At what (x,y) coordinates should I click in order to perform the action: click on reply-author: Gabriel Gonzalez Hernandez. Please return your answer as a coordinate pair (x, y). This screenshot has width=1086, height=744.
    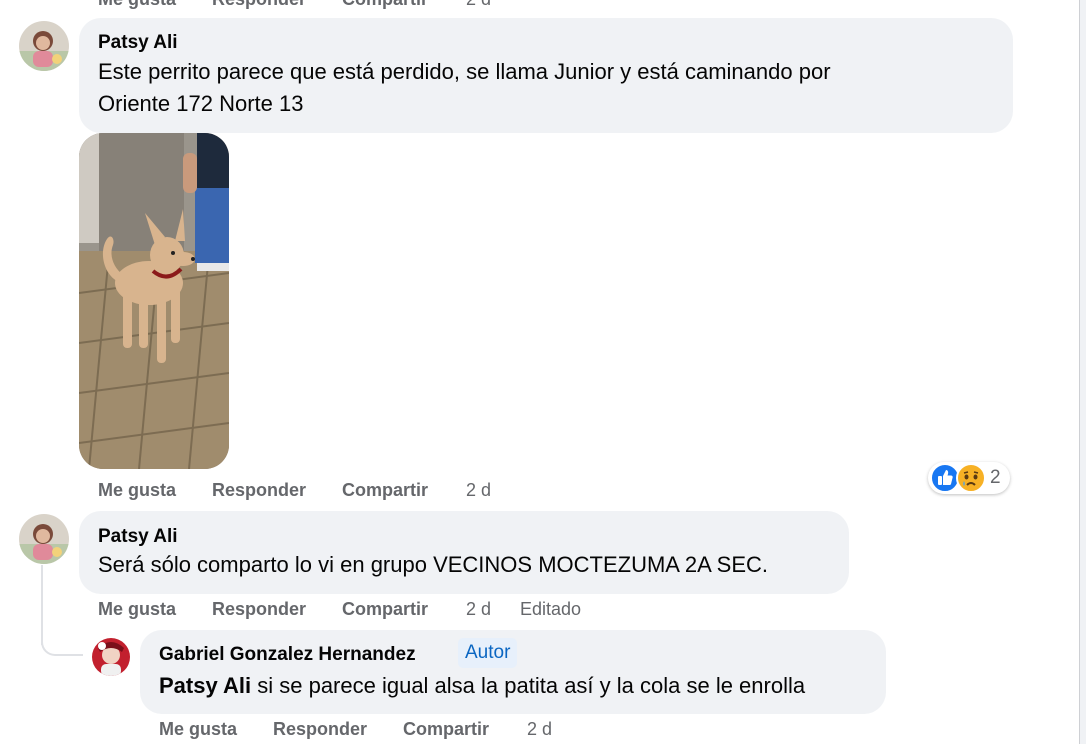
    Looking at the image, I should click on (287, 655).